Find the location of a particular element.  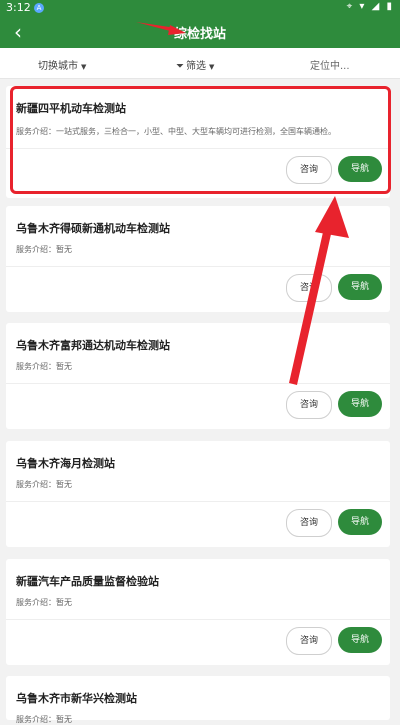

highlight-pointer-arrow is located at coordinates (312, 297).